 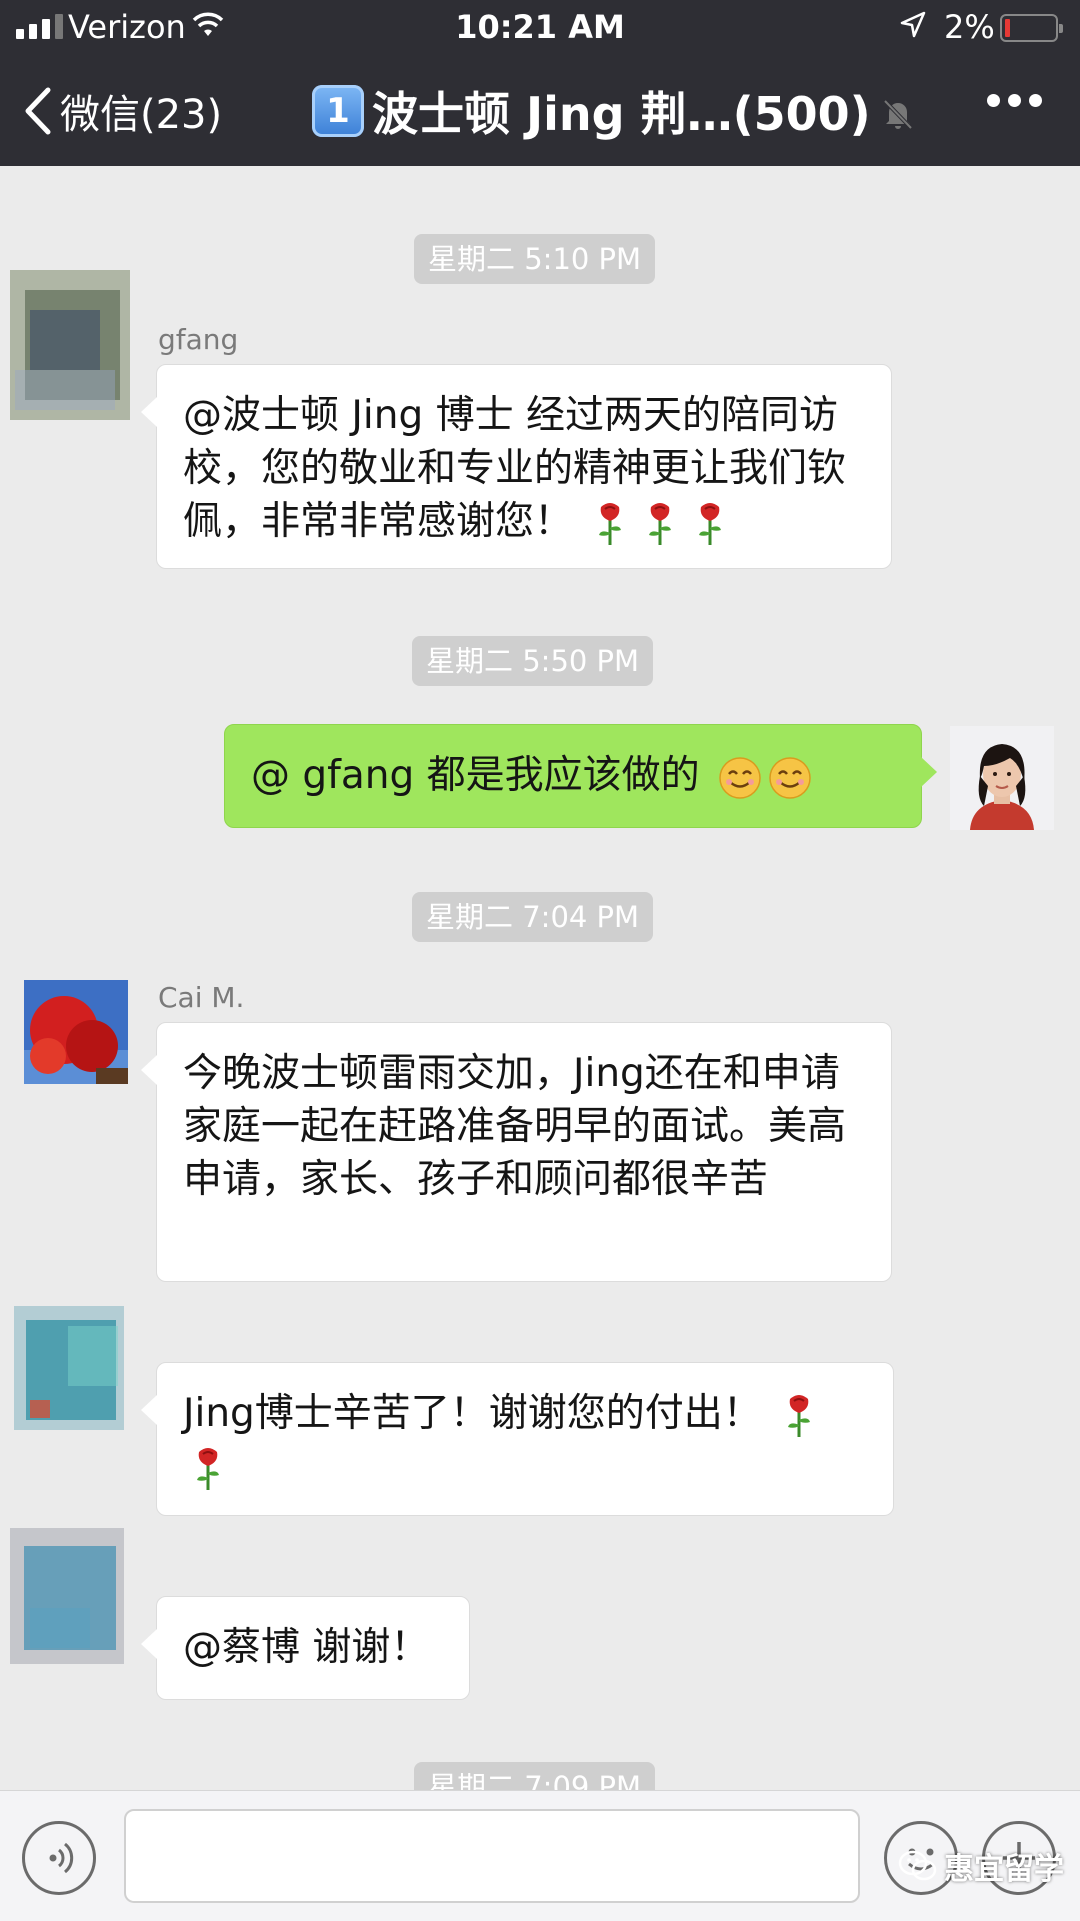 What do you see at coordinates (472, 1413) in the screenshot?
I see `message-text: Jing博士辛苦了！谢谢您的付出！` at bounding box center [472, 1413].